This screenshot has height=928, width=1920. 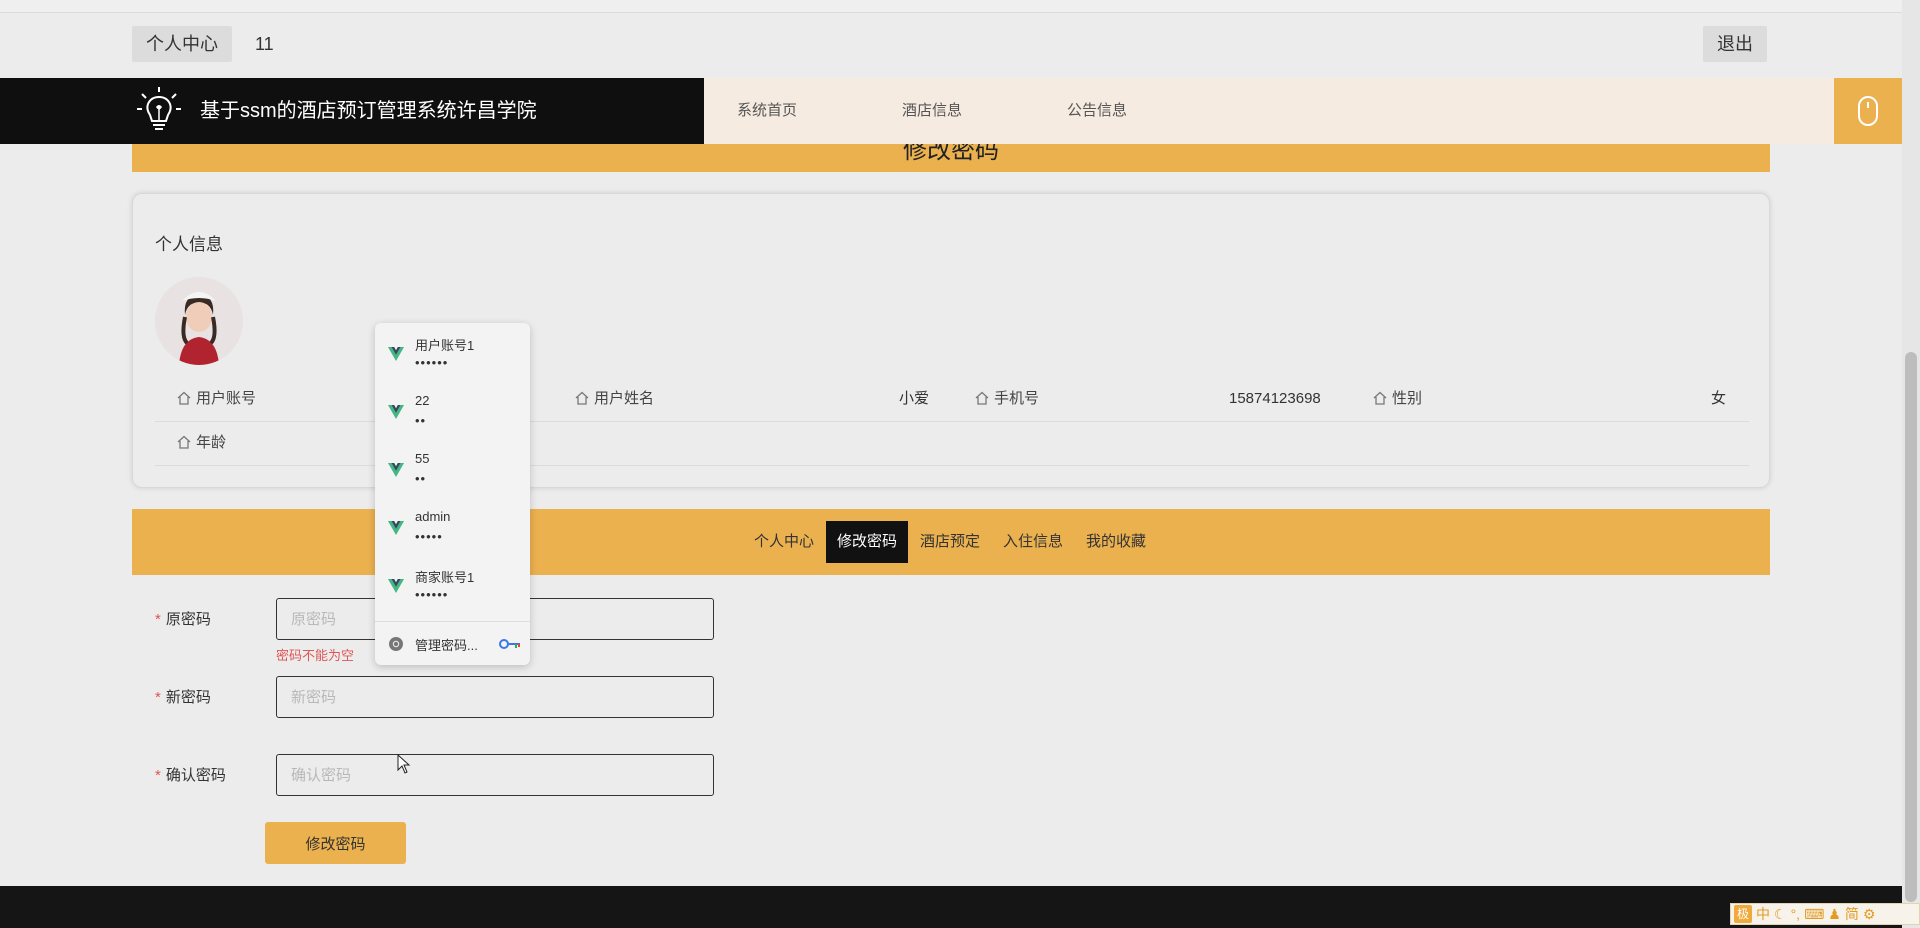 I want to click on avatar-photo, so click(x=199, y=321).